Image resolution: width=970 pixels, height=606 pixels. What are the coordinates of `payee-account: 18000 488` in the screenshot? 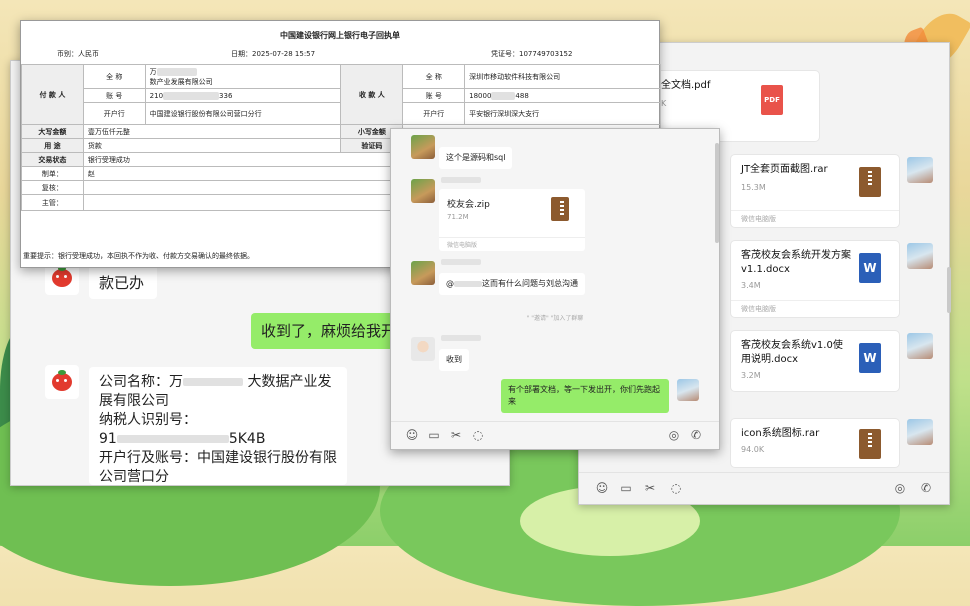 It's located at (562, 95).